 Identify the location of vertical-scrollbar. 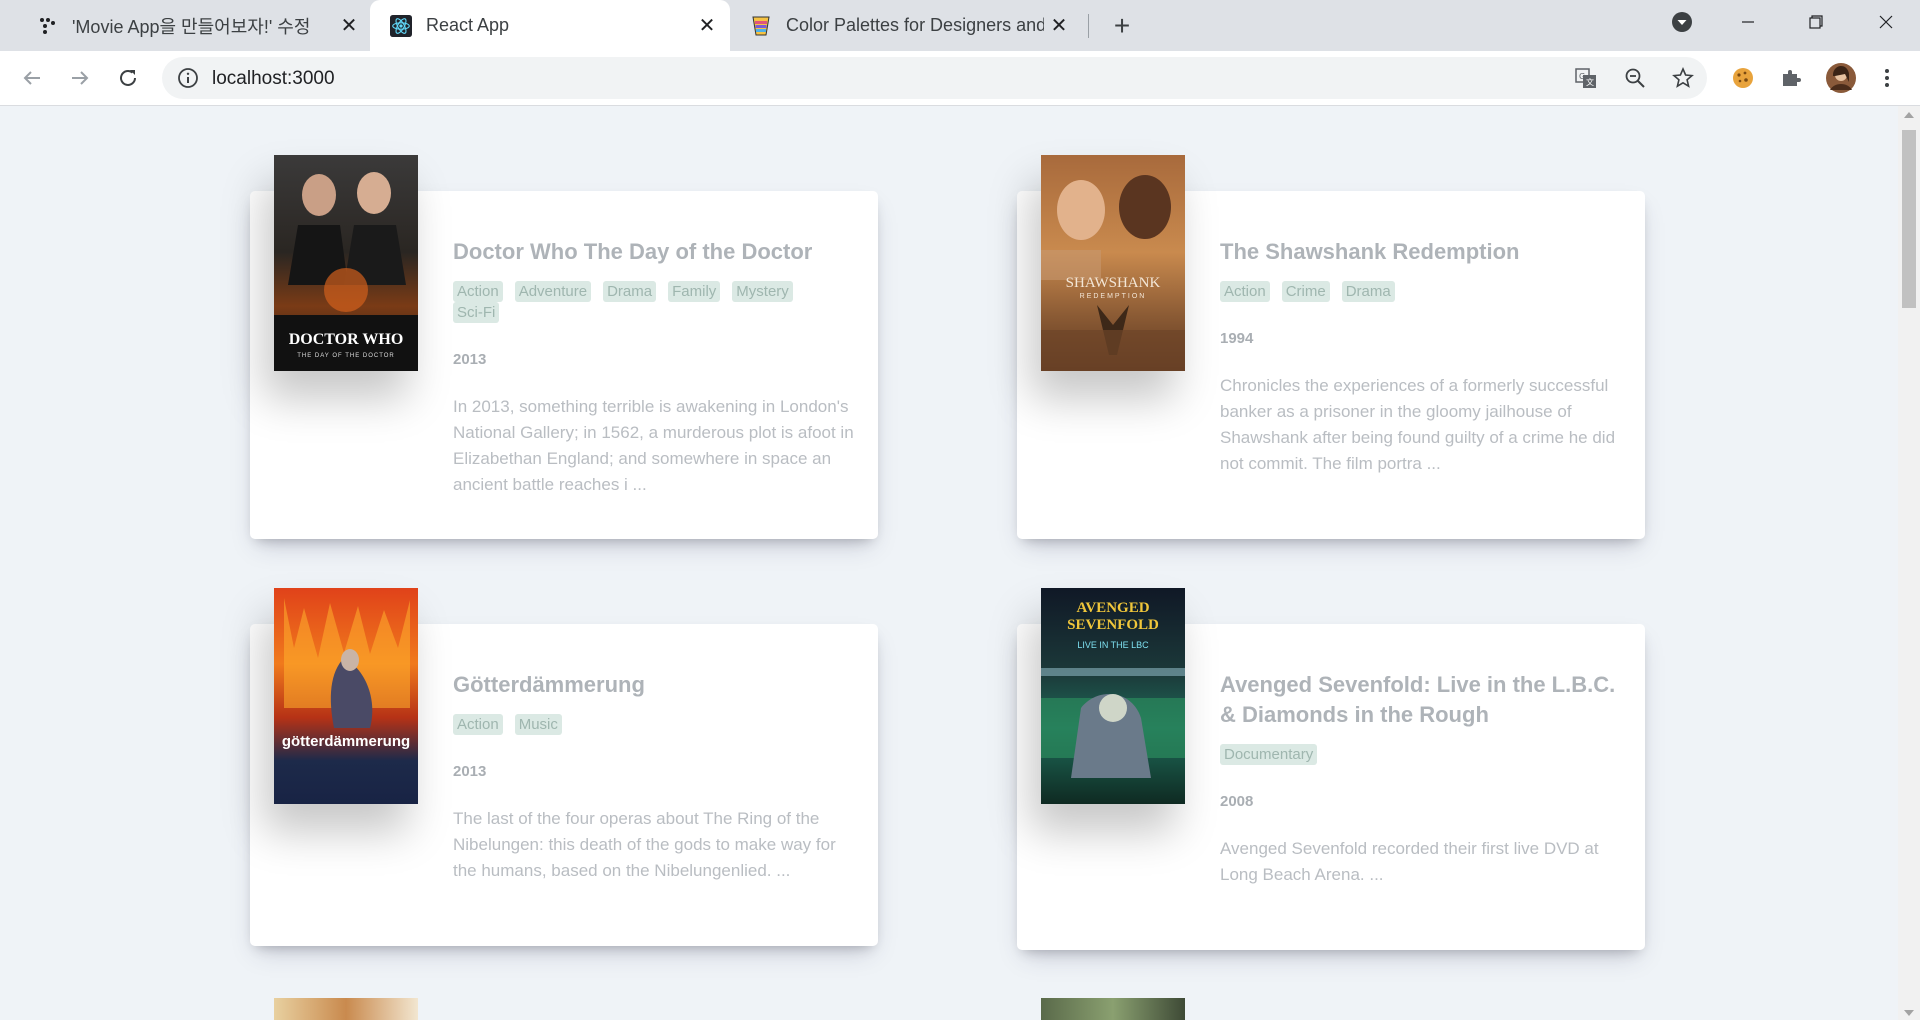
(1909, 563).